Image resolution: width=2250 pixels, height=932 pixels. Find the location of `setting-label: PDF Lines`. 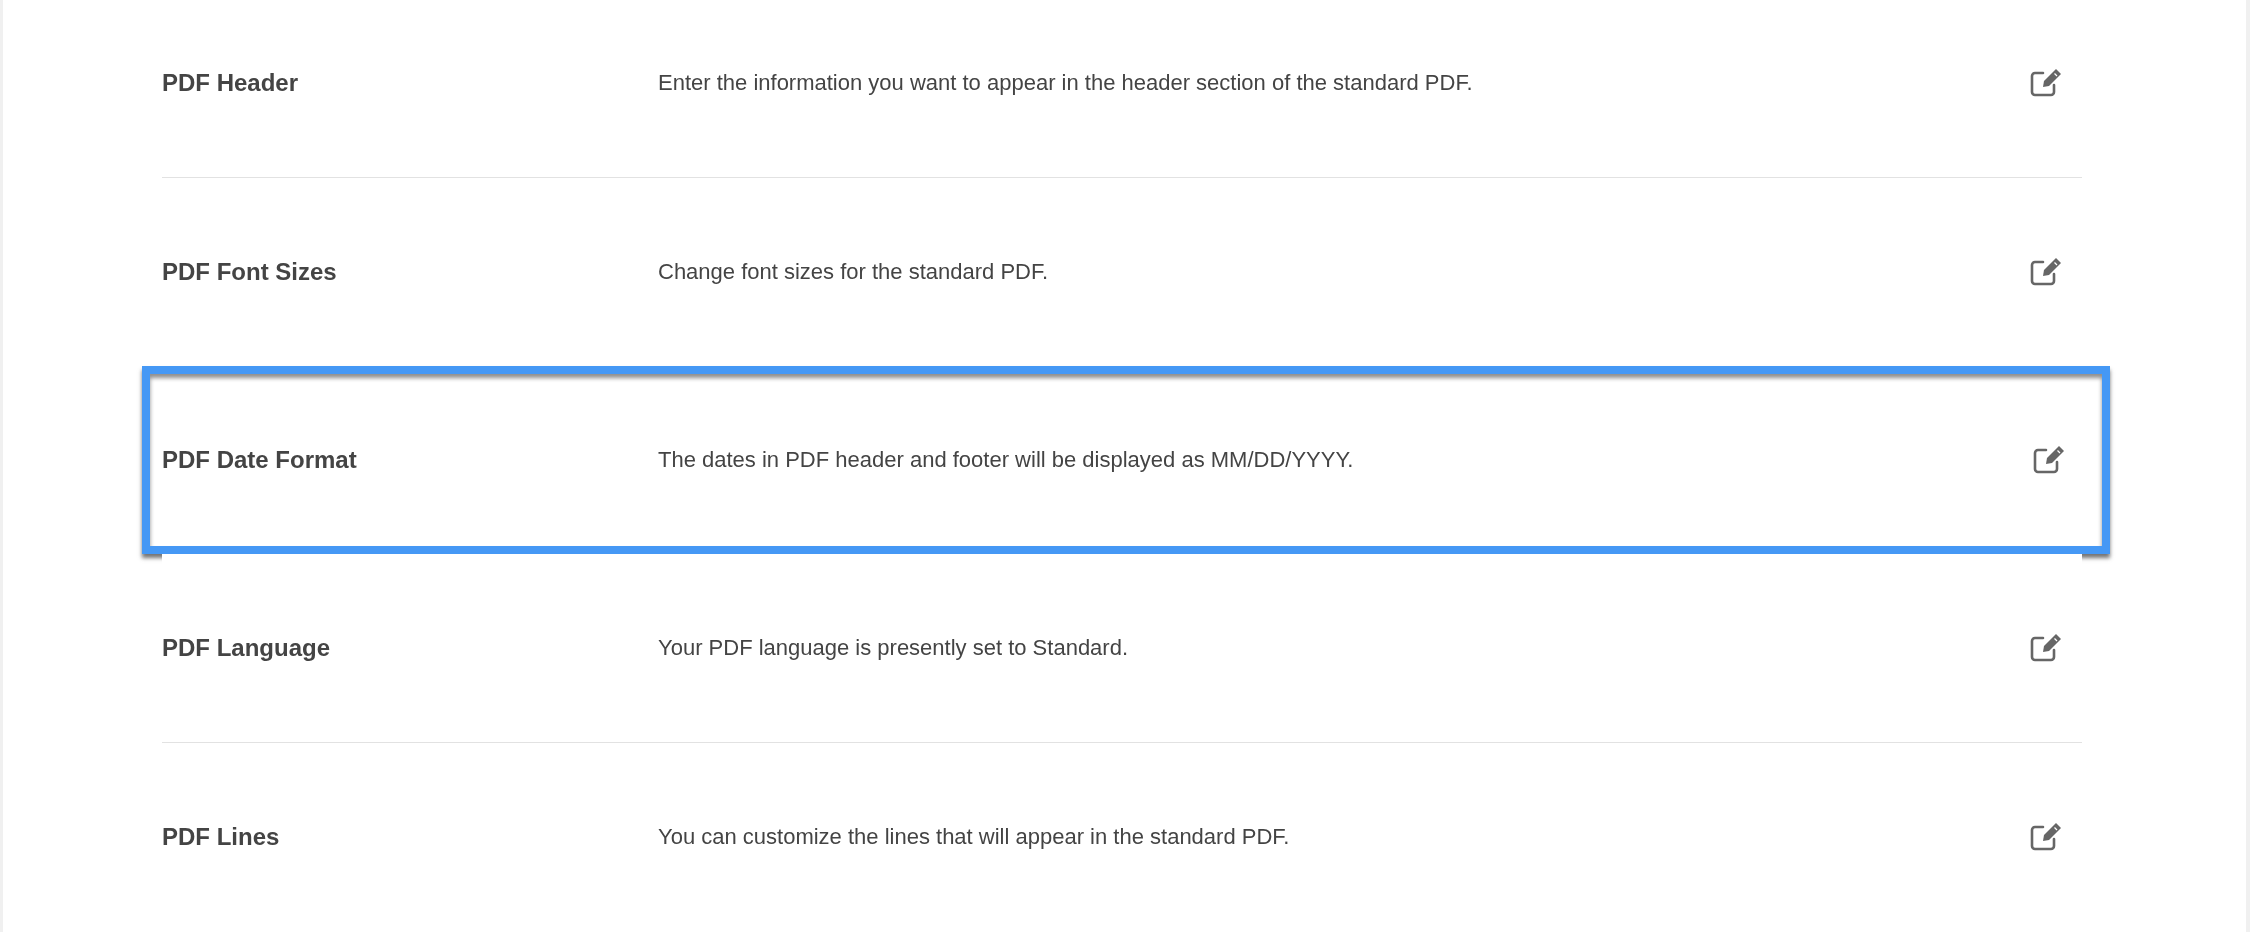

setting-label: PDF Lines is located at coordinates (221, 837).